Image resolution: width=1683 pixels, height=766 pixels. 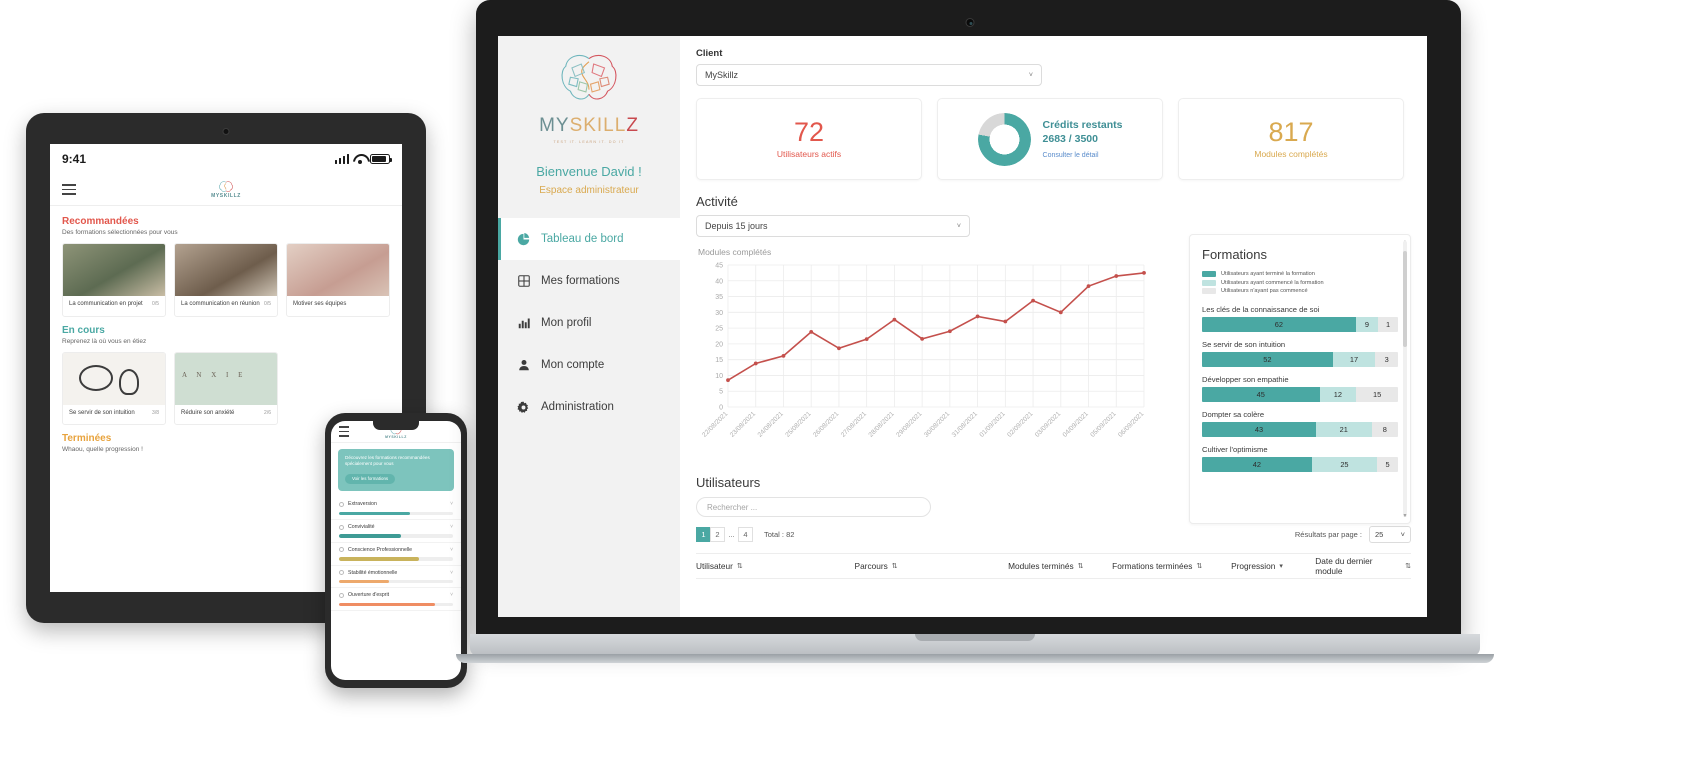 I want to click on sidebar-item-label: Mes formations, so click(x=580, y=281).